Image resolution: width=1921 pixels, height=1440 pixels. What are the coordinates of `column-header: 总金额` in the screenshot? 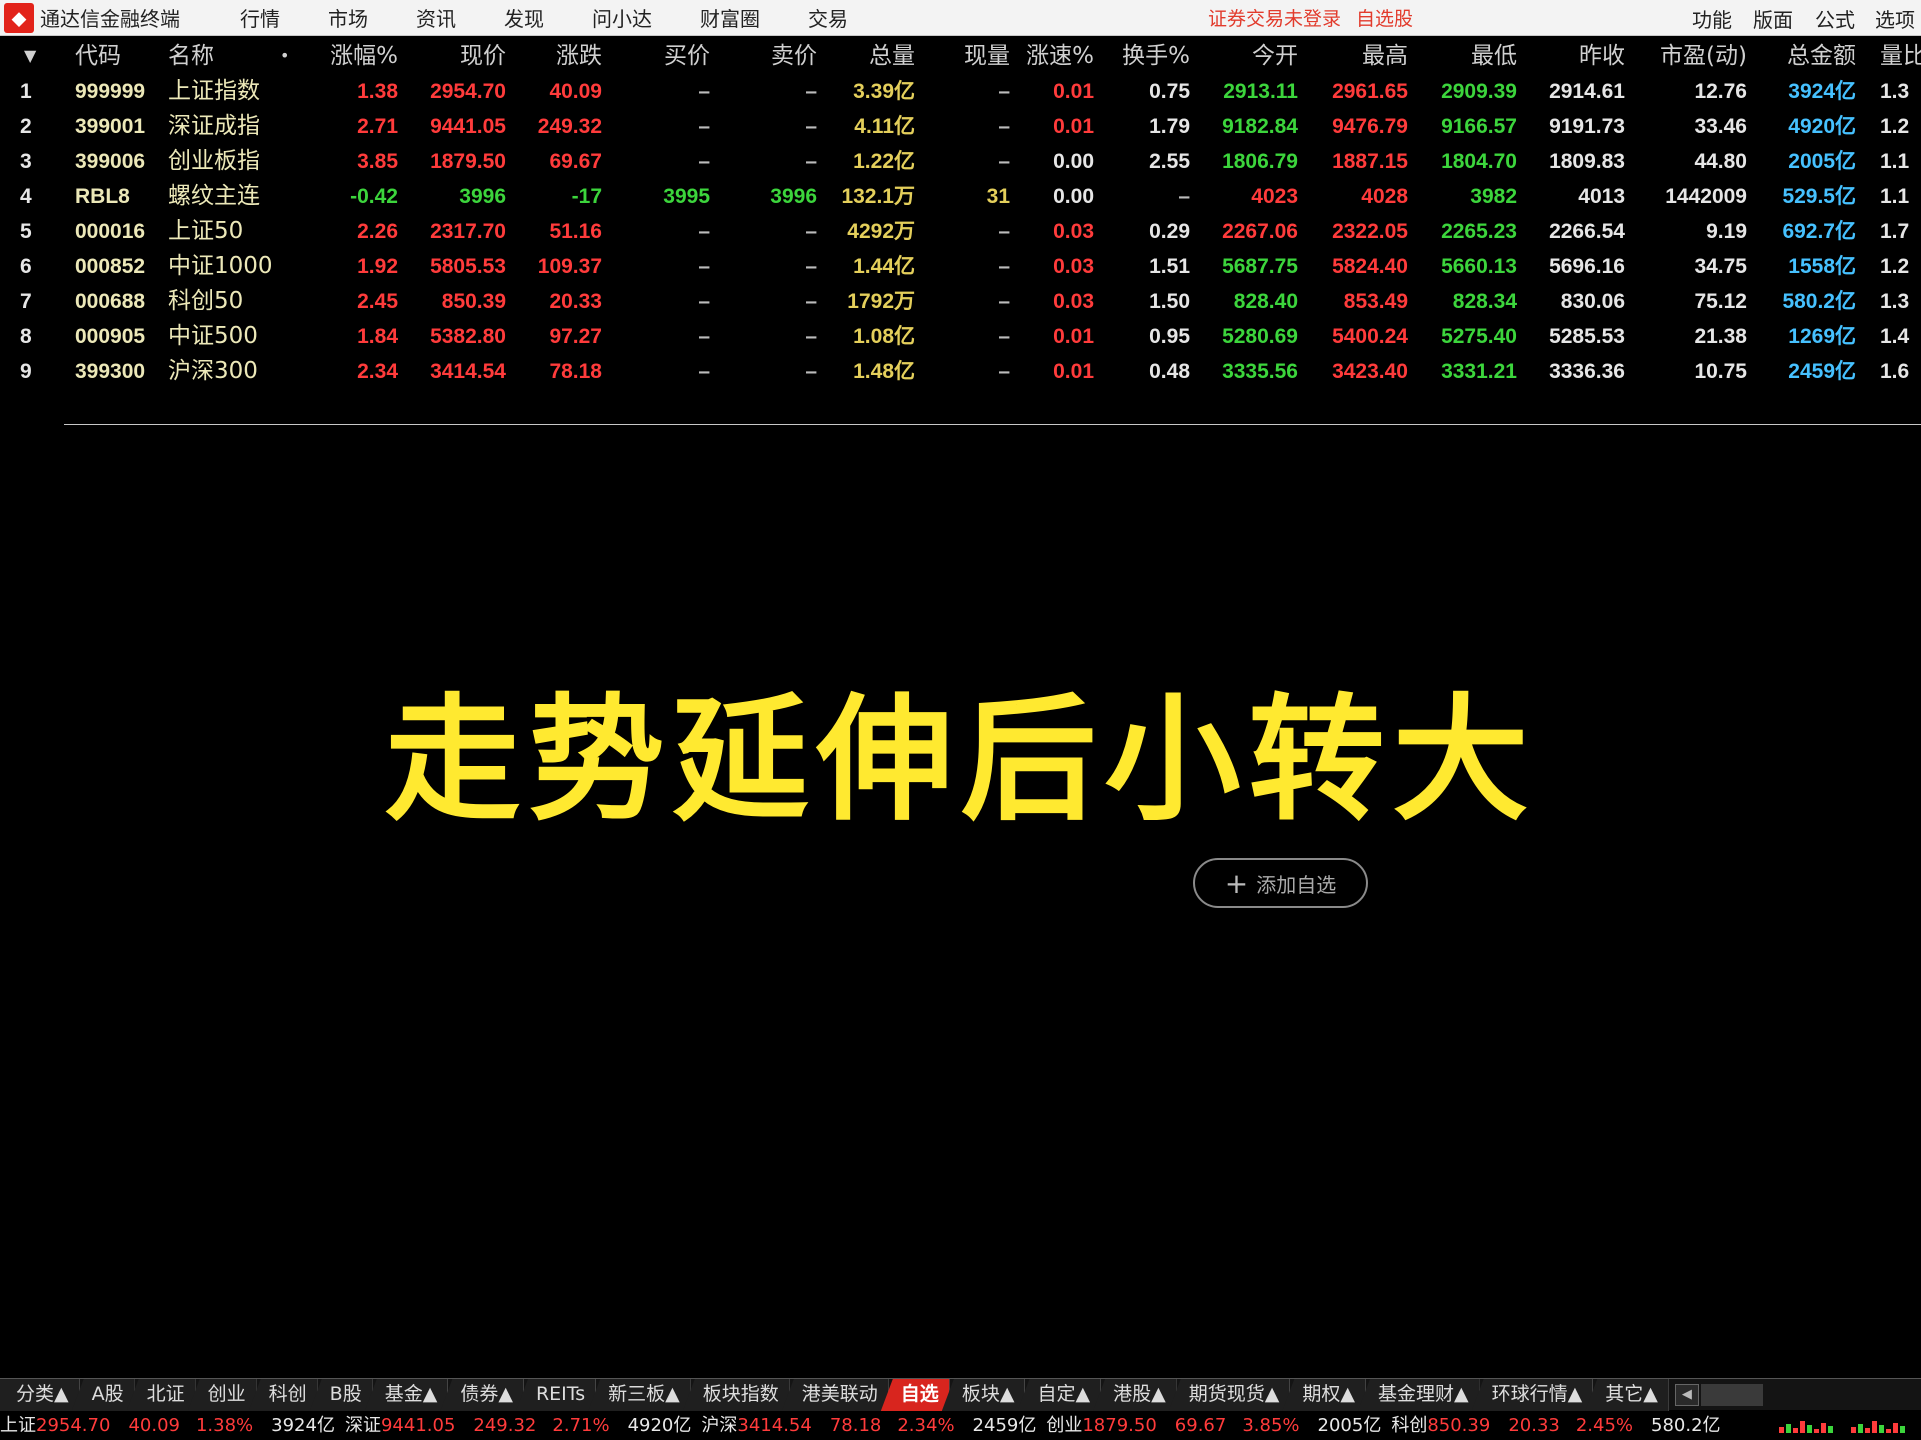 It's located at (1803, 55).